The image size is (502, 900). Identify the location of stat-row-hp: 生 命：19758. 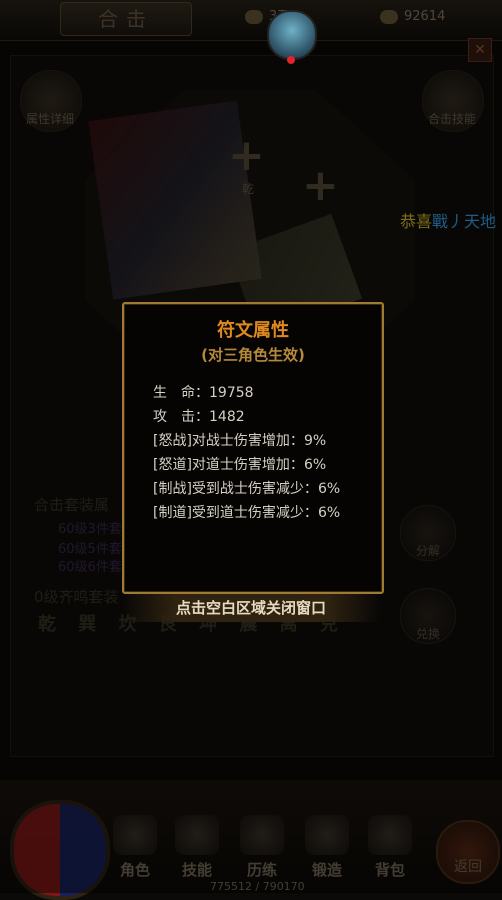
(203, 393).